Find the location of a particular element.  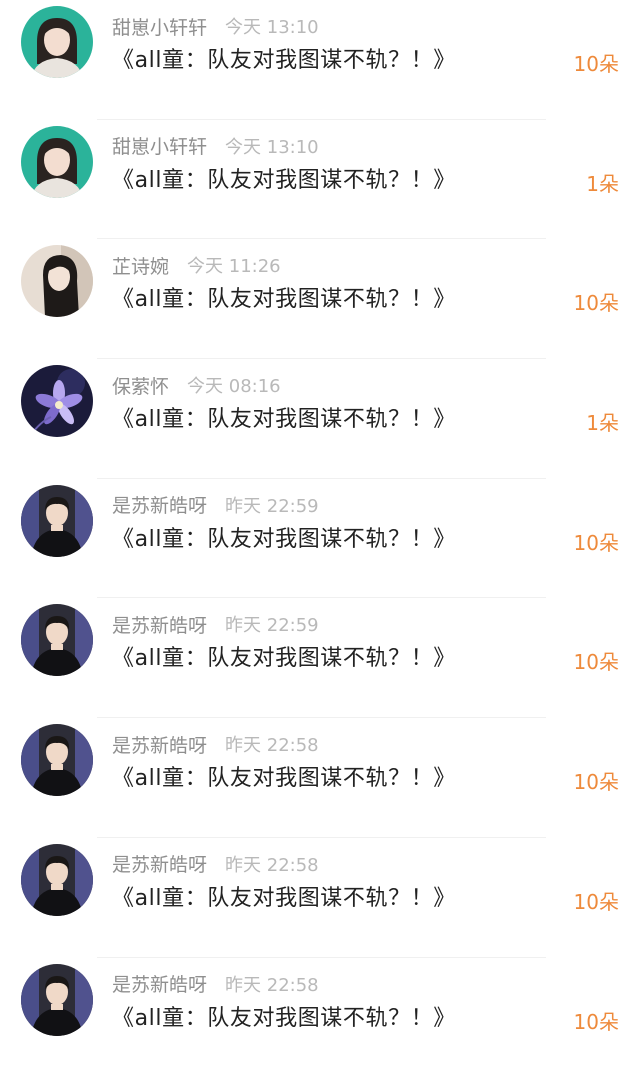

comment-item: 甜崽小轩轩 今天 13:10 《all童：队友对我图谋不轨？！》 10朵 is located at coordinates (320, 60).